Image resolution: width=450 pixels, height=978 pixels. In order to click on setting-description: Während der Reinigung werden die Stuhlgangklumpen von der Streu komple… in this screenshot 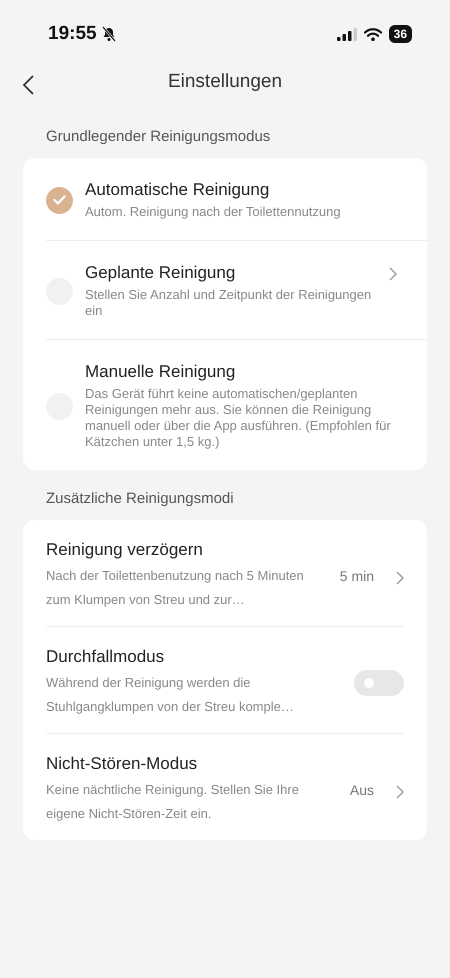, I will do `click(170, 695)`.